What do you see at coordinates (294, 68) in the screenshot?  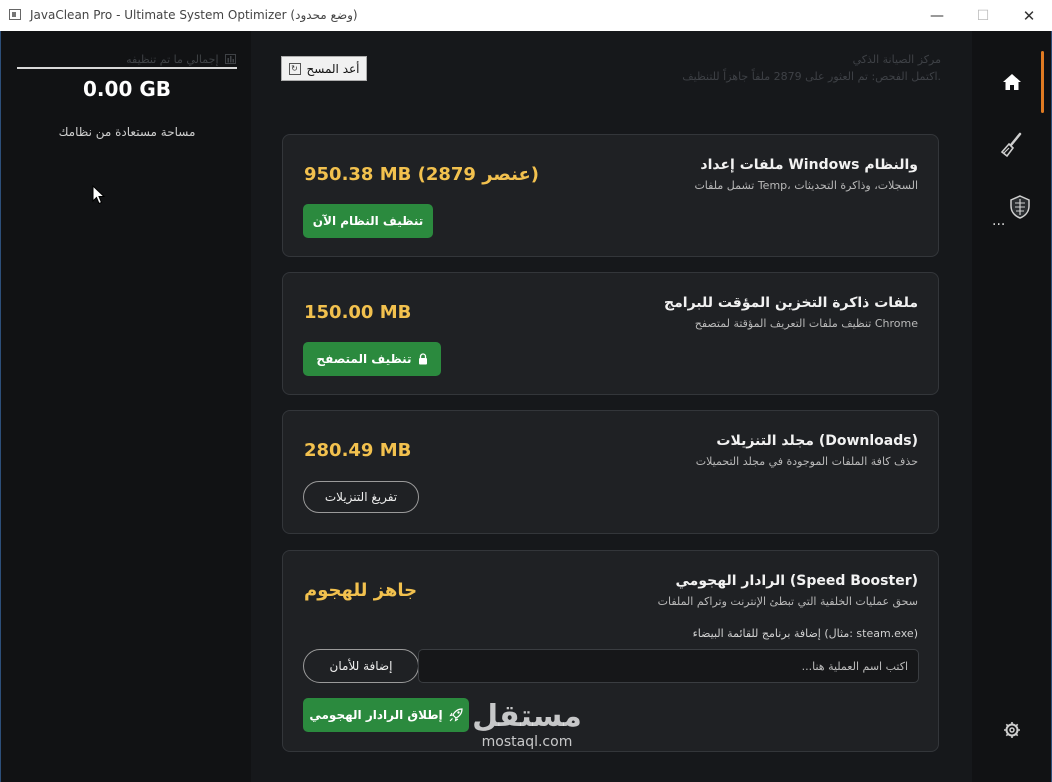 I see `refresh-icon: ↻` at bounding box center [294, 68].